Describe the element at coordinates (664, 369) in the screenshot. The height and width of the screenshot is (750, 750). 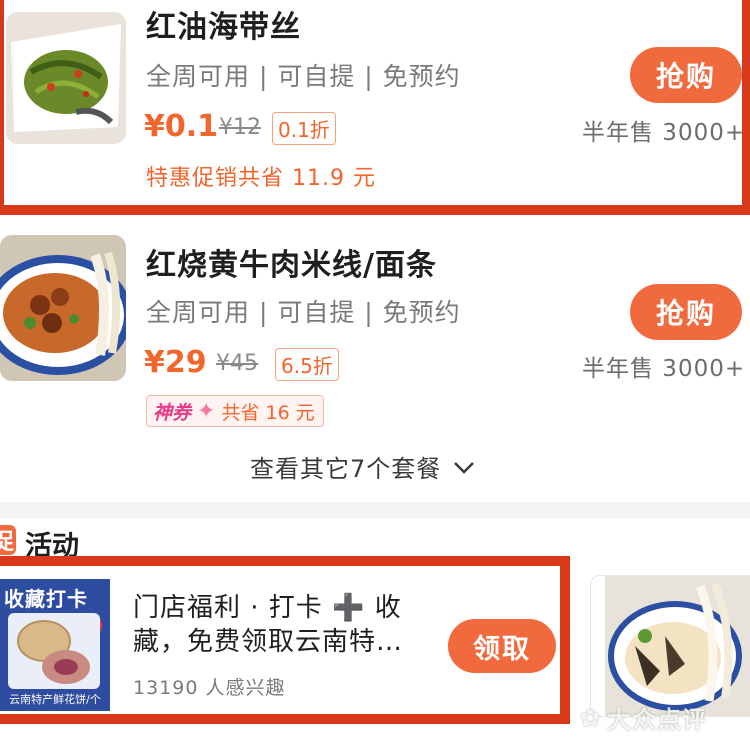
I see `deal-sold-count: 半年售 3000+` at that location.